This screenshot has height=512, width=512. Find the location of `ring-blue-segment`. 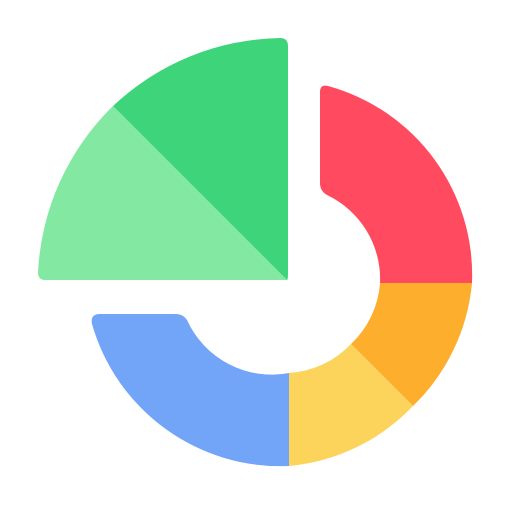

ring-blue-segment is located at coordinates (190, 390).